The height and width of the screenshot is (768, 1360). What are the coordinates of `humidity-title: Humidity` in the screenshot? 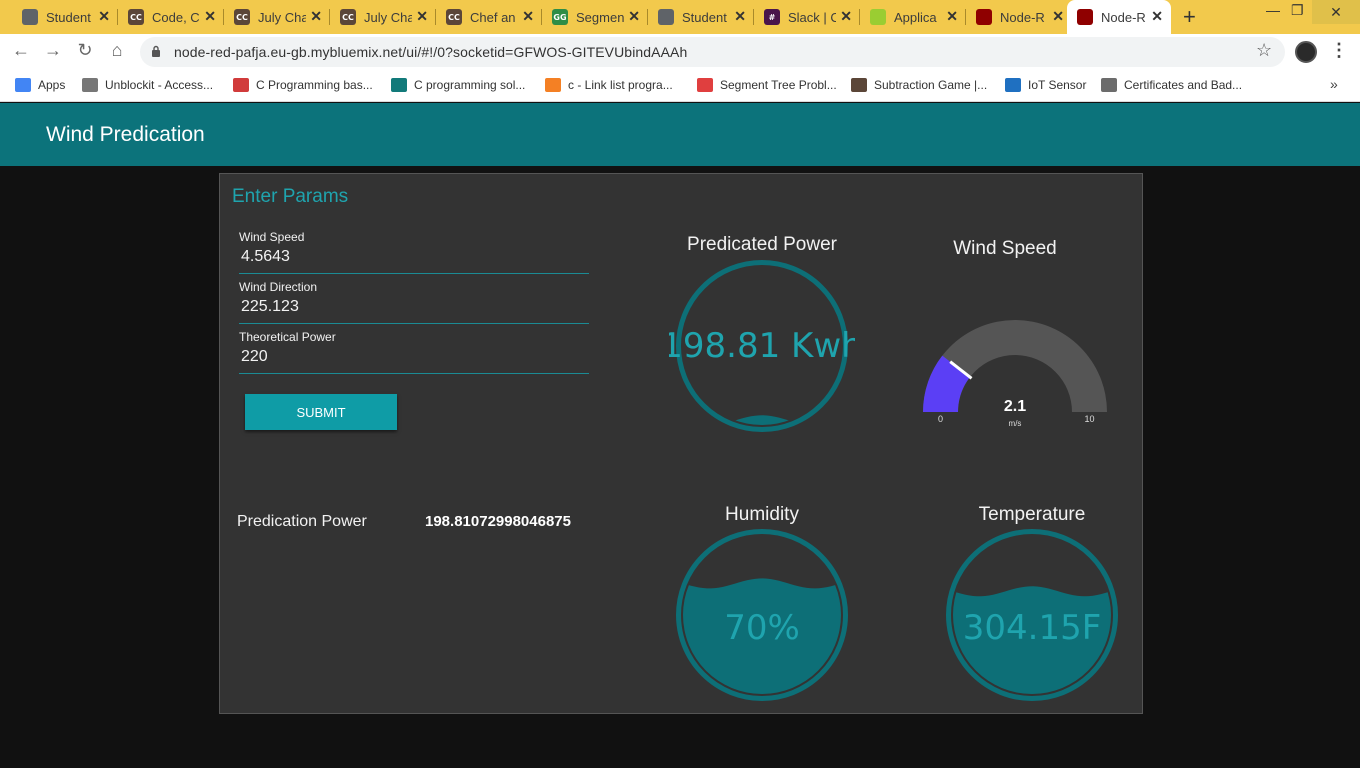 It's located at (762, 514).